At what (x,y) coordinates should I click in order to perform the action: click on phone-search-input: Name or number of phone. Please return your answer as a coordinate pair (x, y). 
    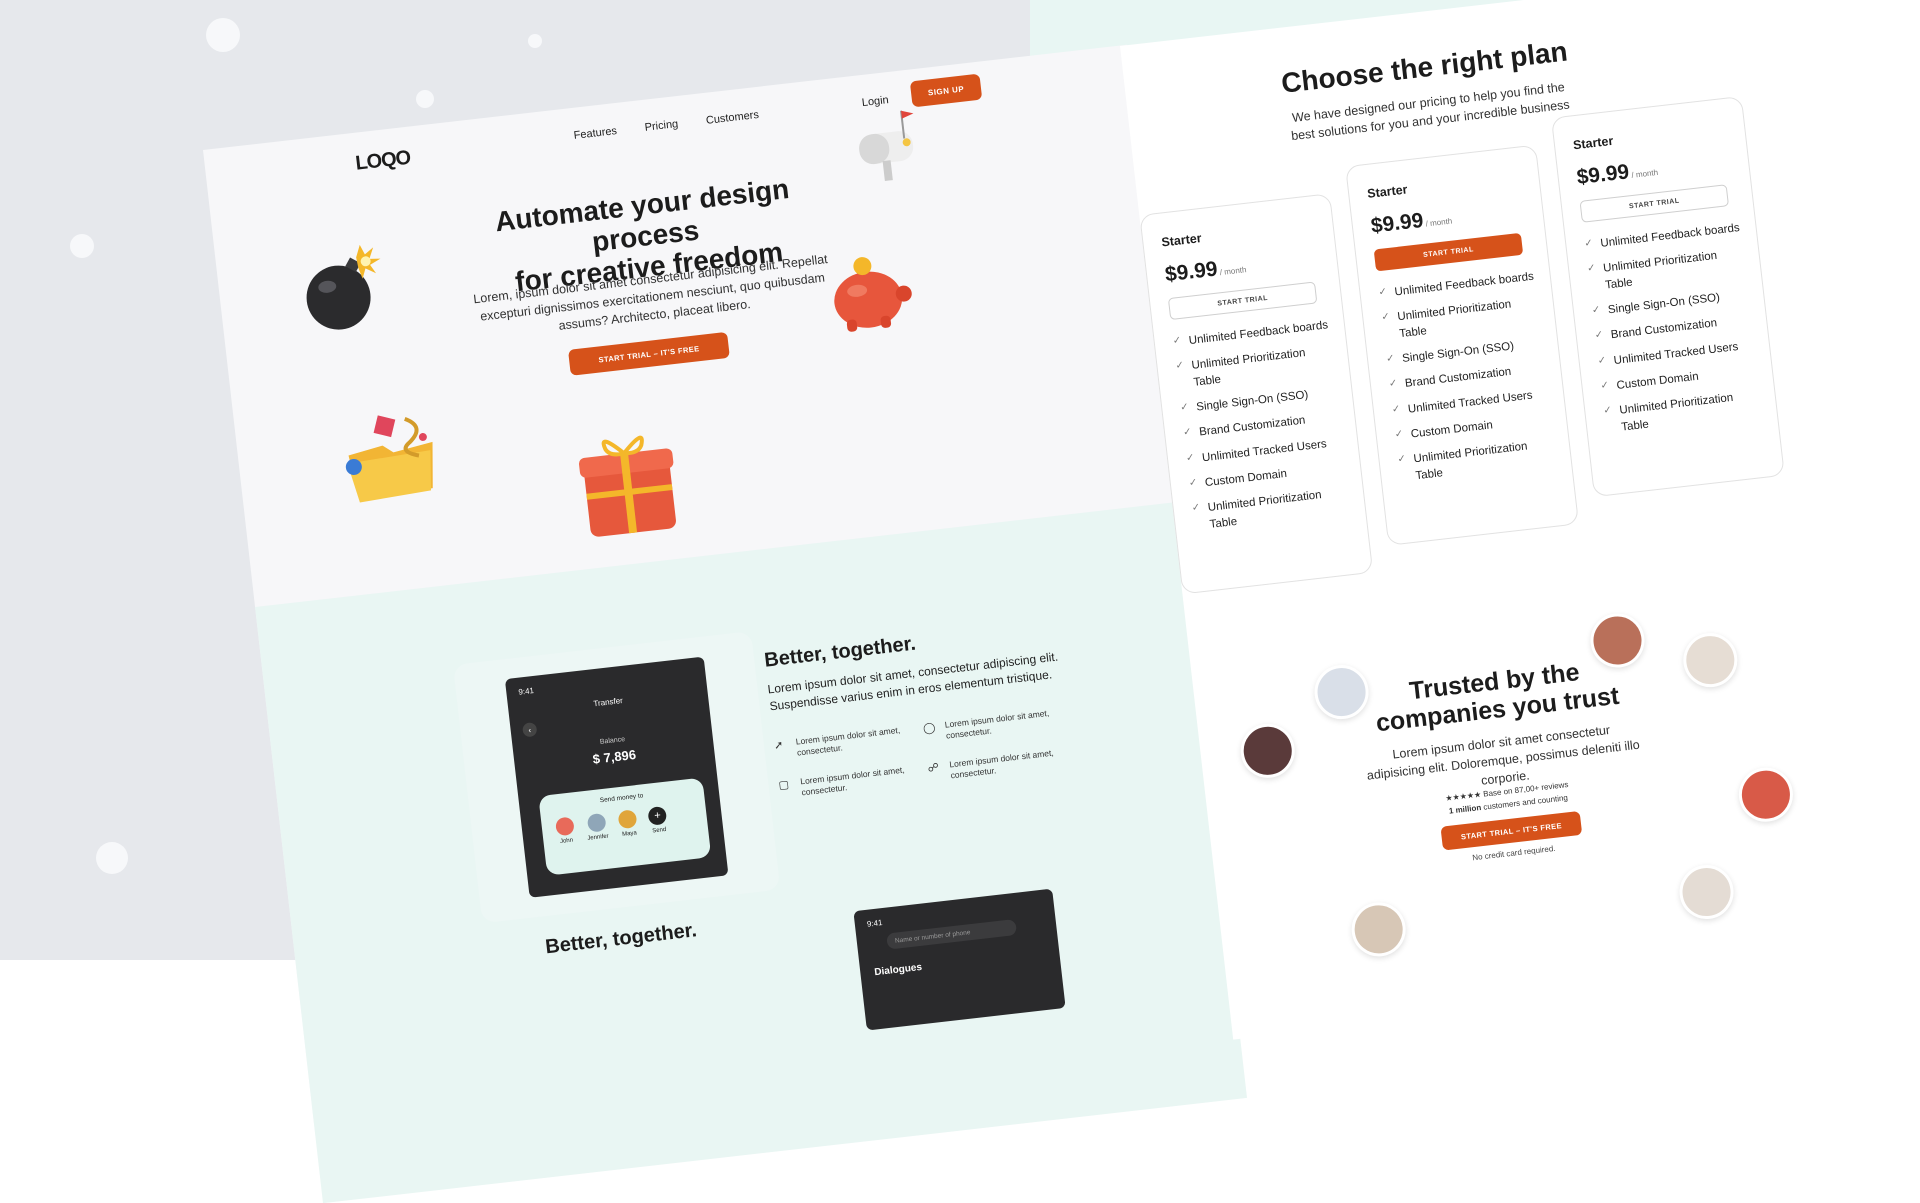
    Looking at the image, I should click on (952, 934).